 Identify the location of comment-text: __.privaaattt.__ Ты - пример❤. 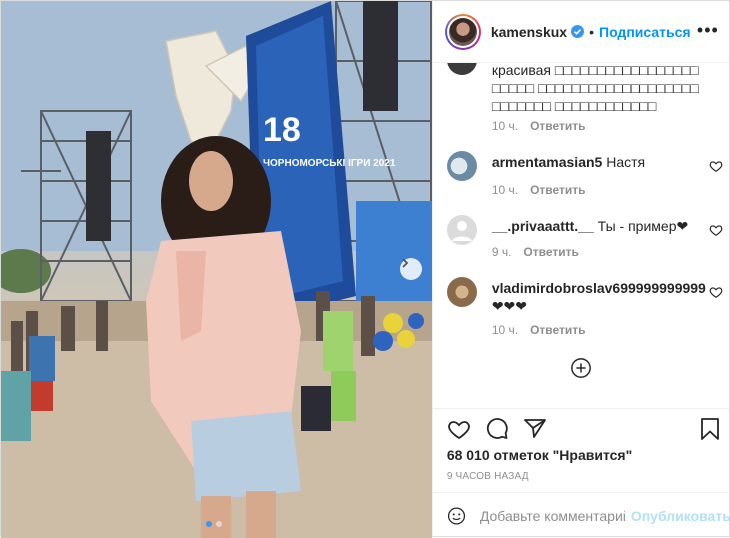
(597, 226).